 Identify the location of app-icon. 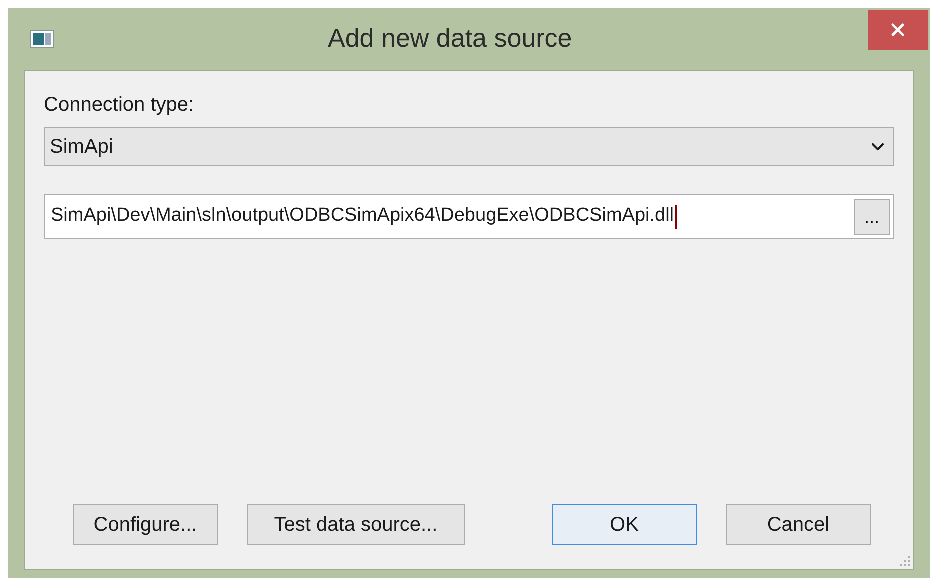
(42, 39).